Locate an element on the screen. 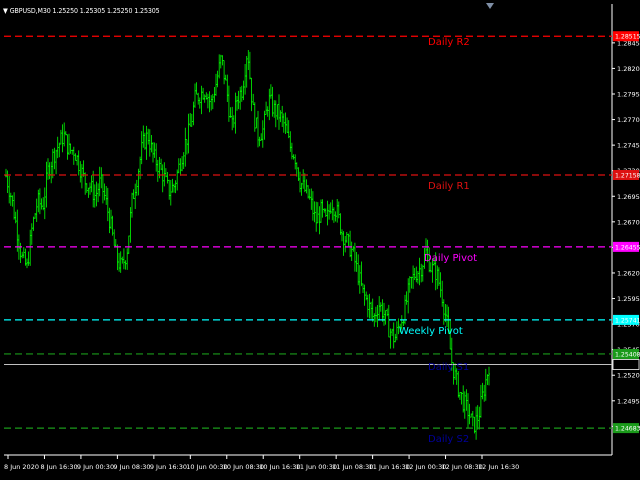 This screenshot has height=480, width=640. time-axis-tick-label: 11 Jun 16:30 is located at coordinates (389, 467).